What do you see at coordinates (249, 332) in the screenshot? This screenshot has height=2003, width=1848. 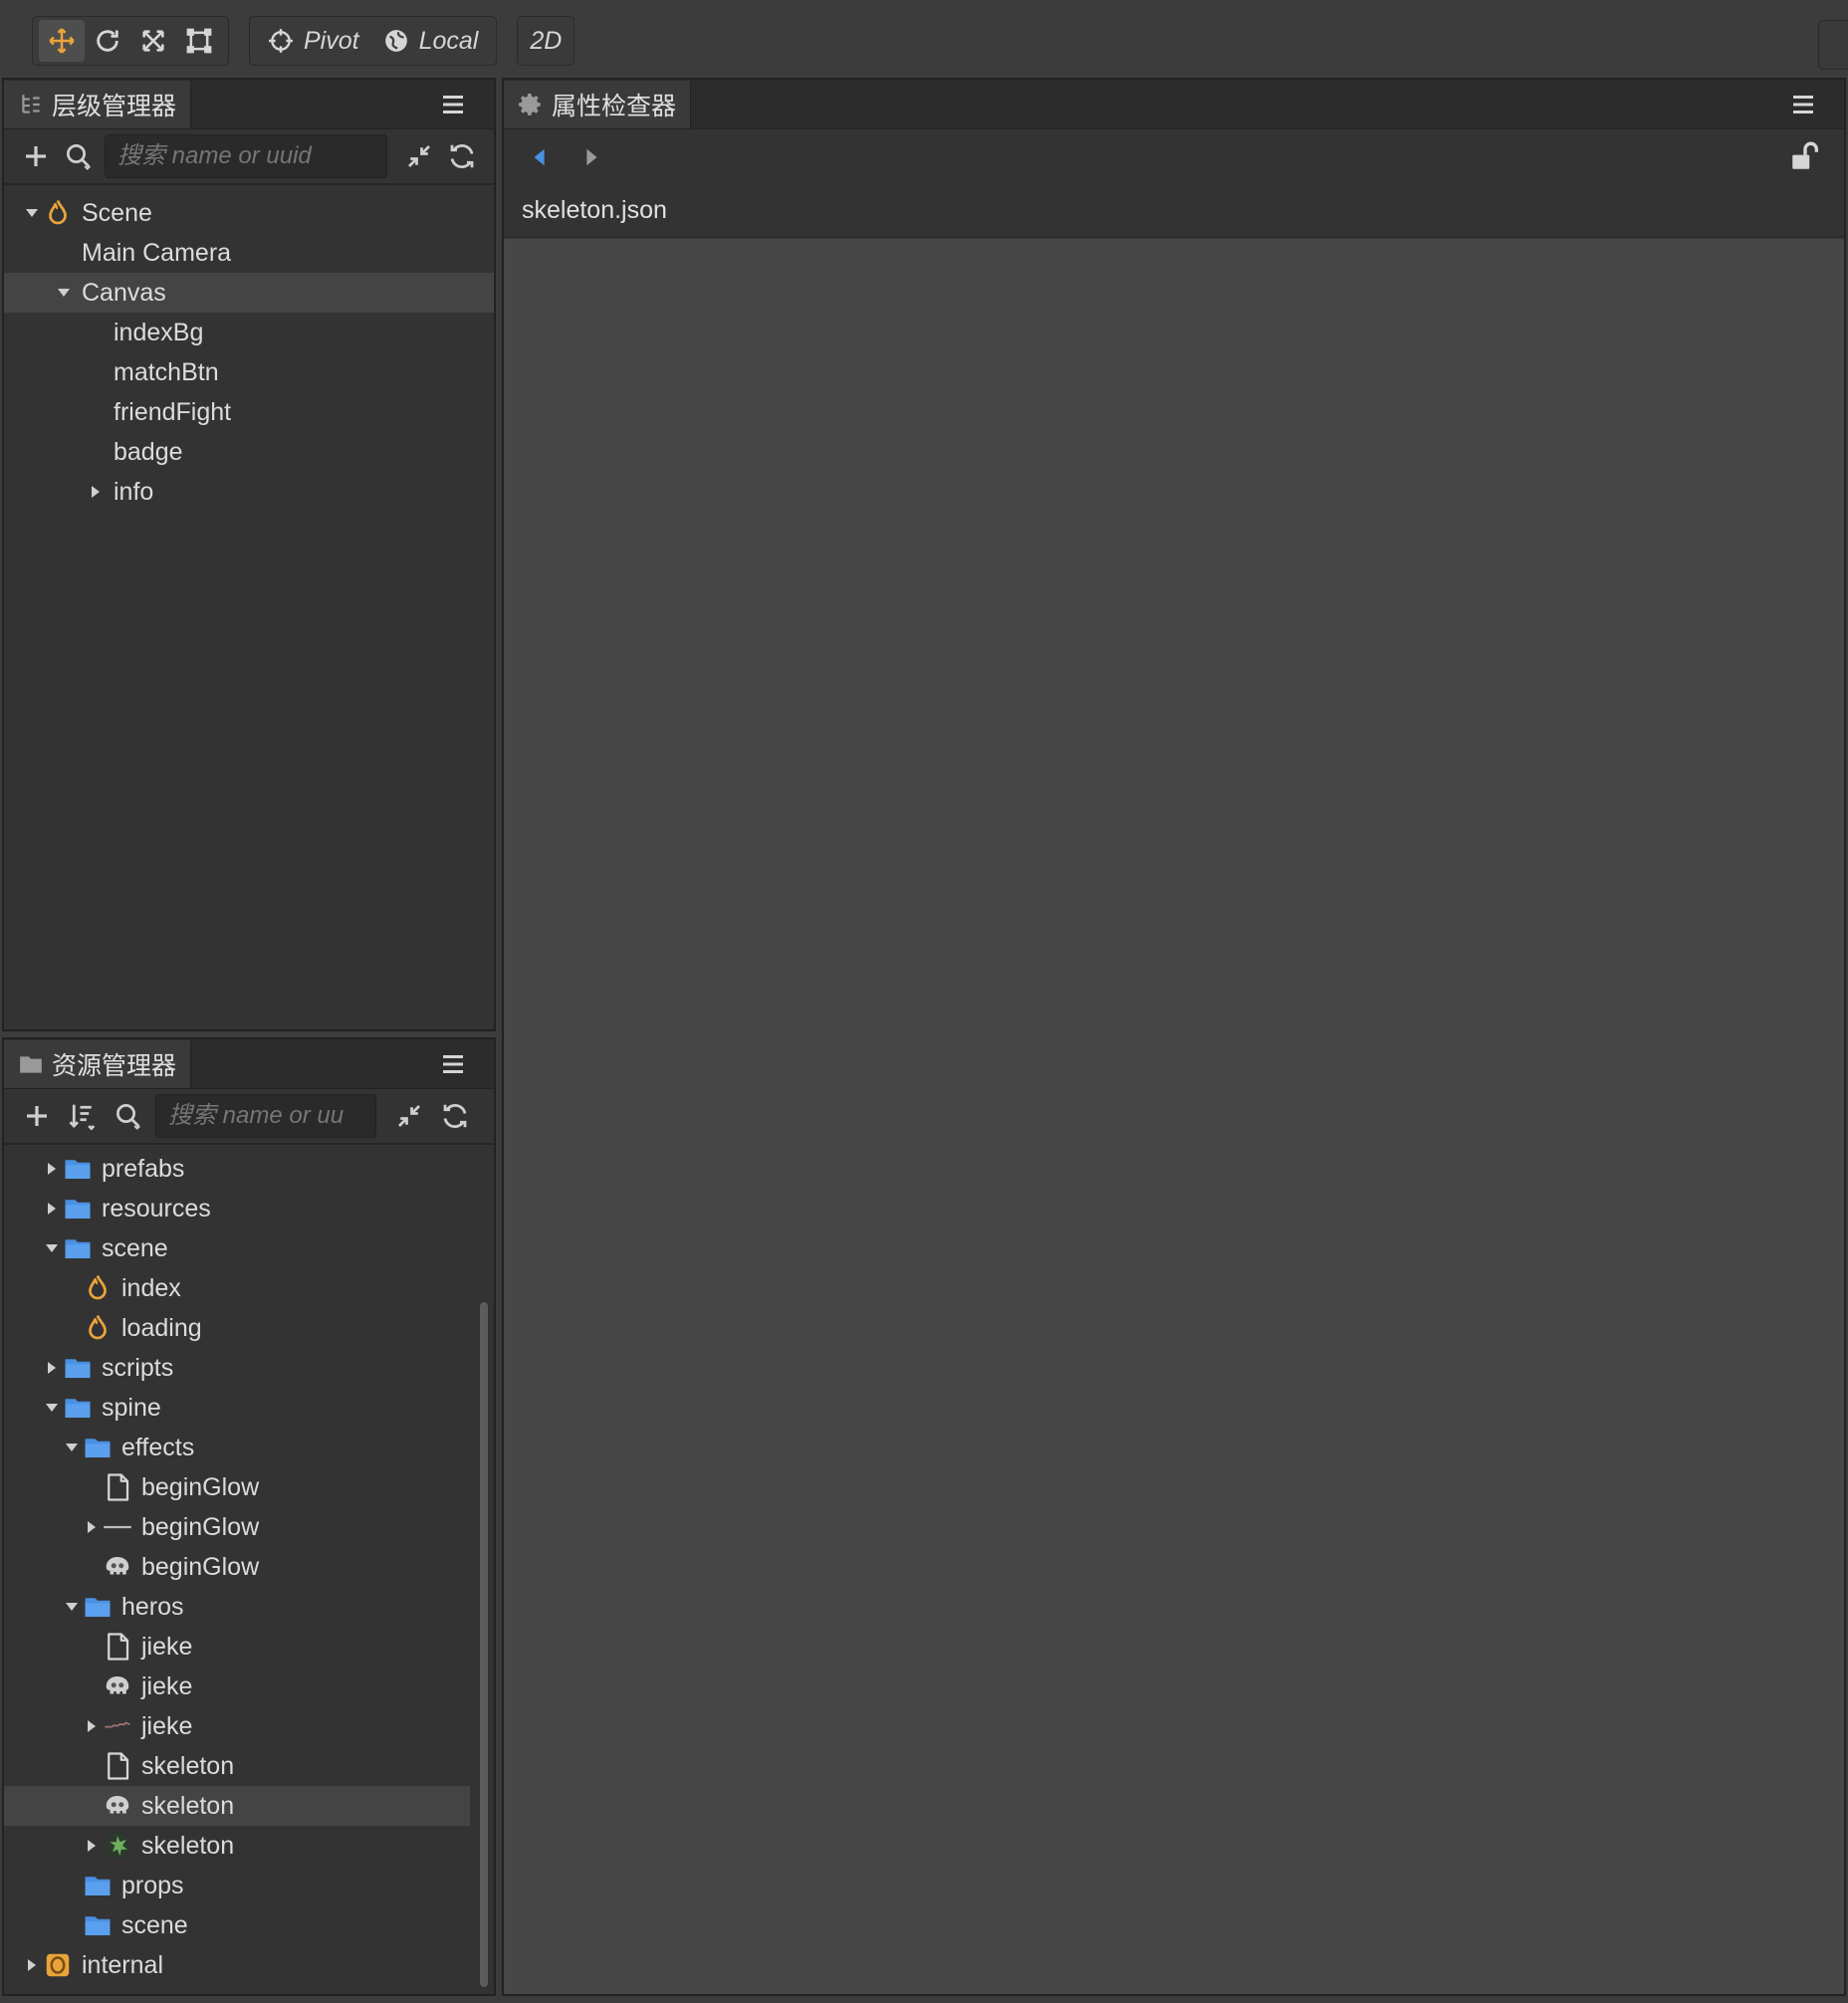 I see `hierarchy-tree-row: indexBg` at bounding box center [249, 332].